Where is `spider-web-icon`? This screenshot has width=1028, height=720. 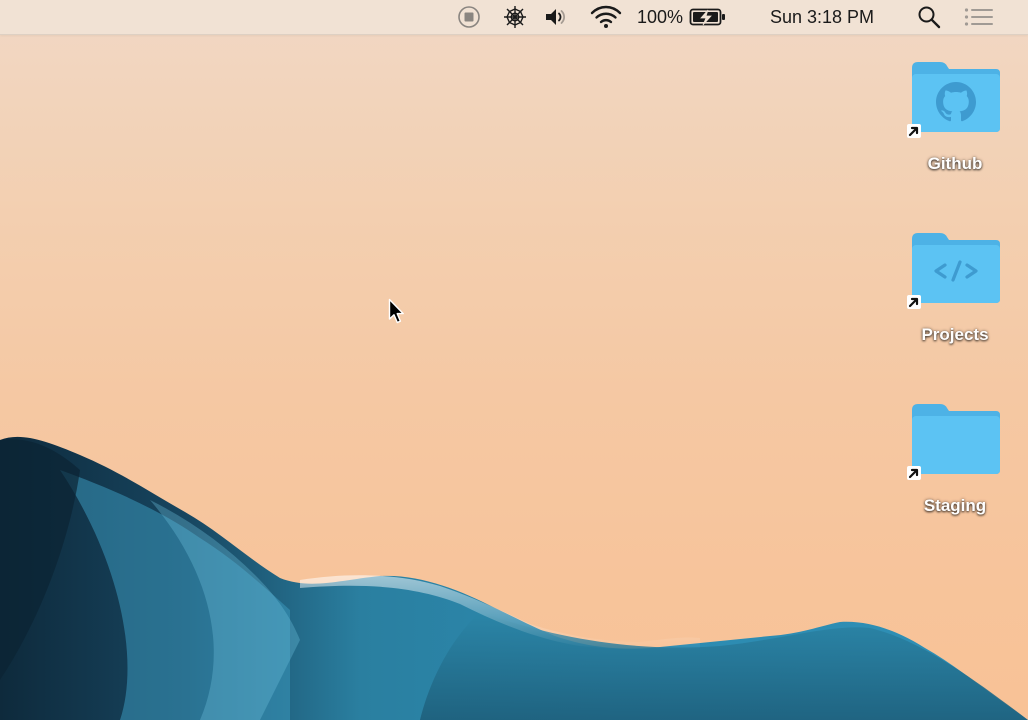
spider-web-icon is located at coordinates (515, 17).